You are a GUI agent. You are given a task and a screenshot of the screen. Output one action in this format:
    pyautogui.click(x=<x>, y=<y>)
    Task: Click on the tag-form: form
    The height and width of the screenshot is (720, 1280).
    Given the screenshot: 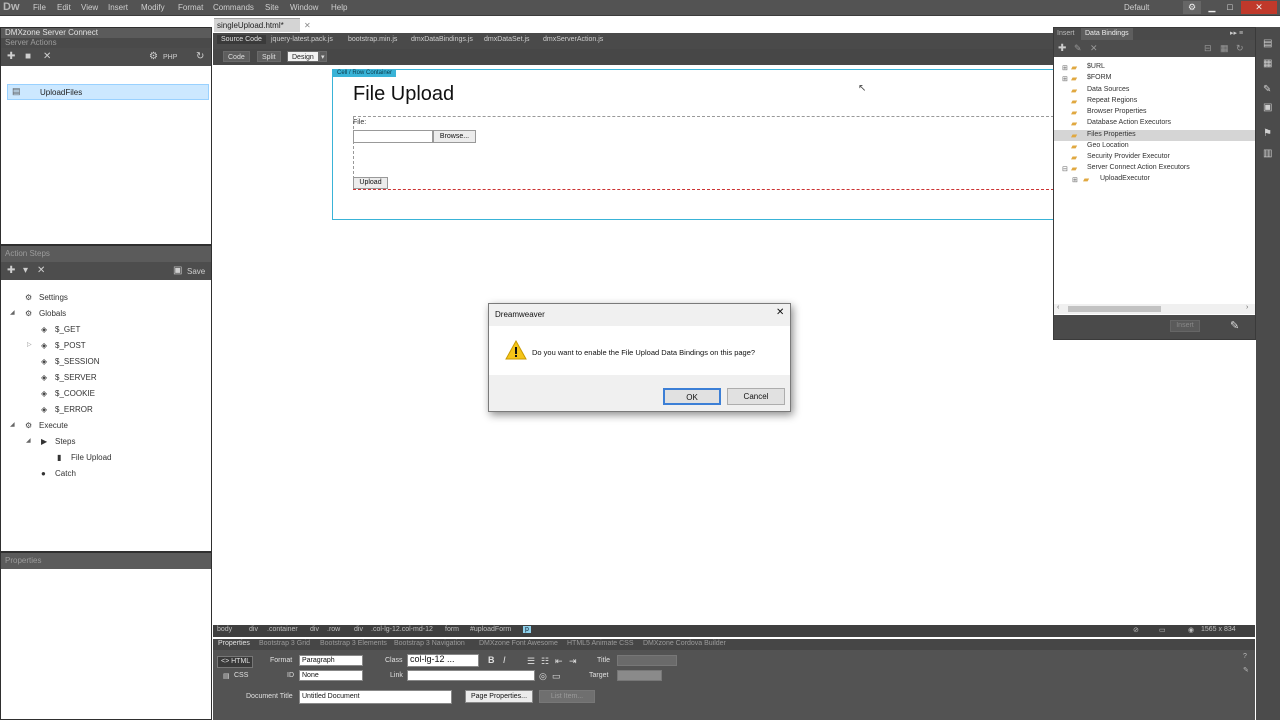 What is the action you would take?
    pyautogui.click(x=452, y=629)
    